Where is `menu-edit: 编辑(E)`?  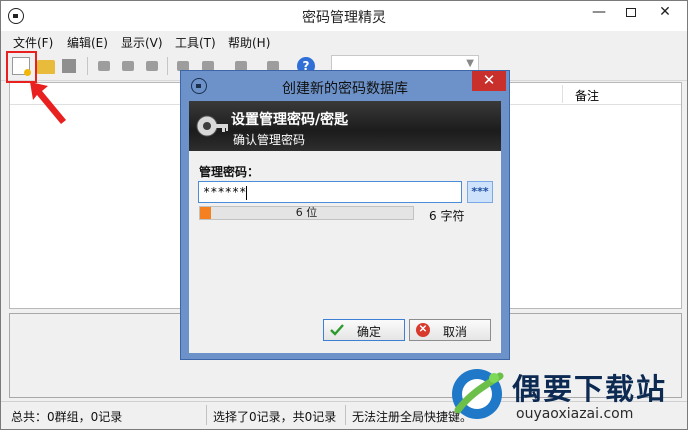
menu-edit: 编辑(E) is located at coordinates (87, 42).